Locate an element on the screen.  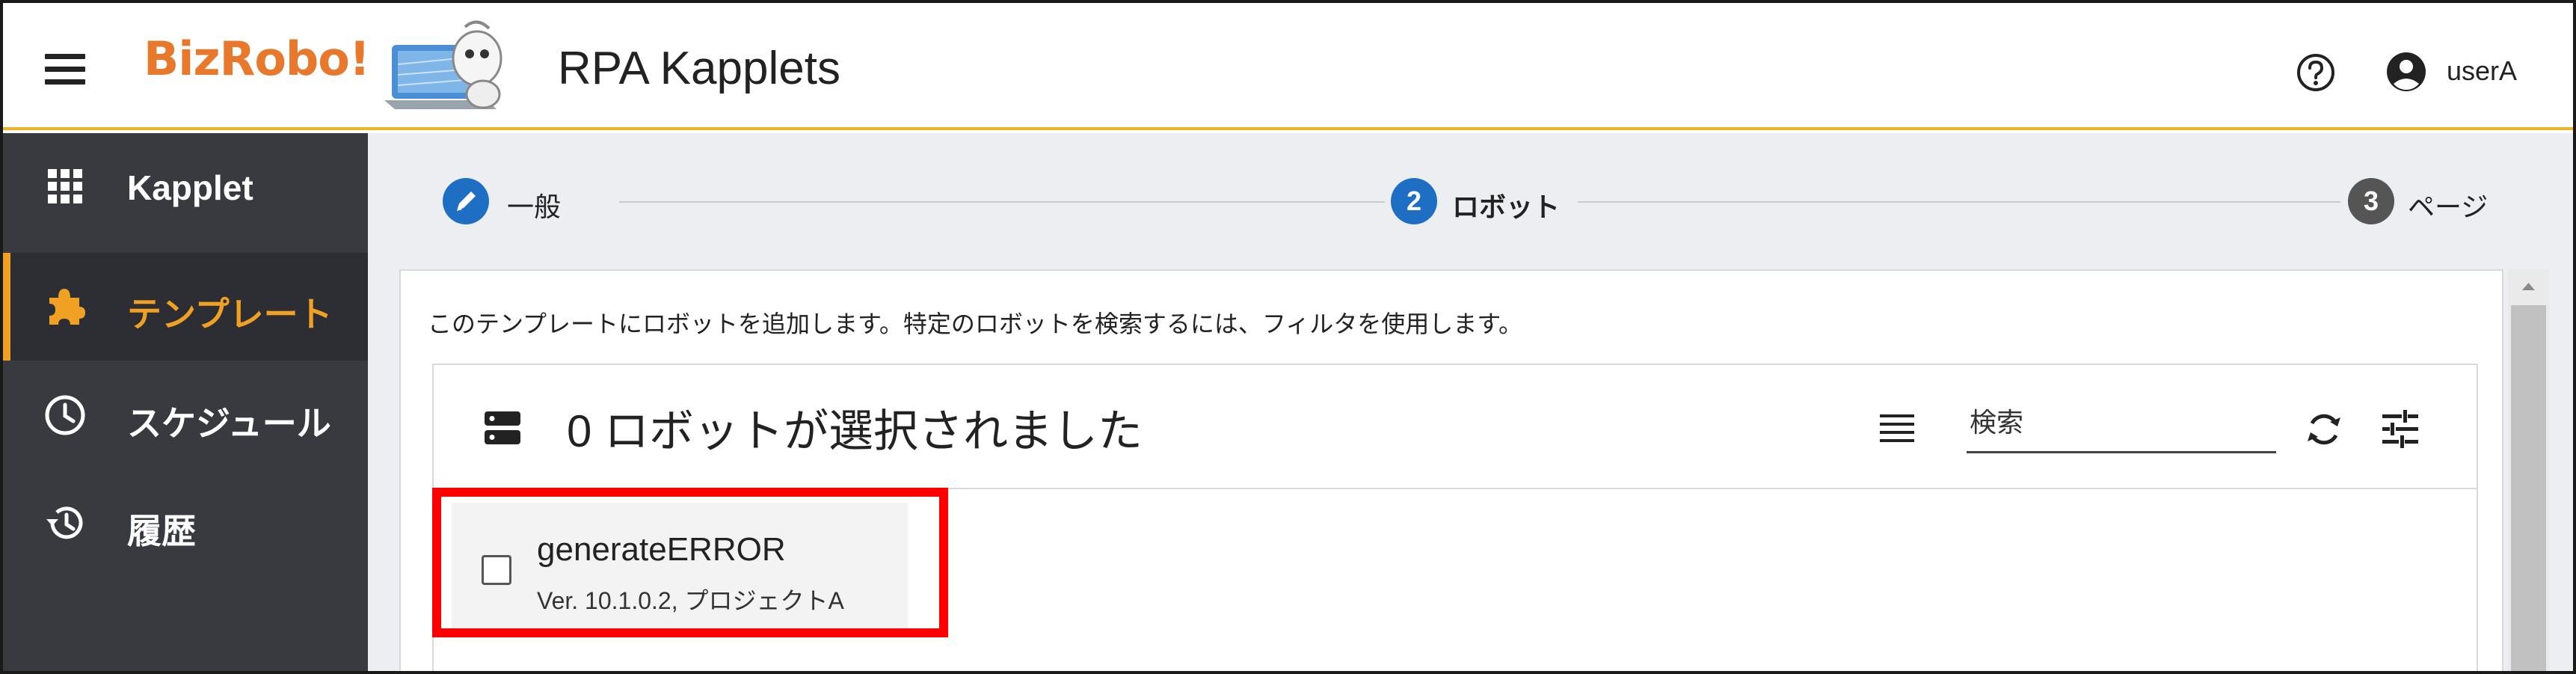
list-view-icon is located at coordinates (1897, 428).